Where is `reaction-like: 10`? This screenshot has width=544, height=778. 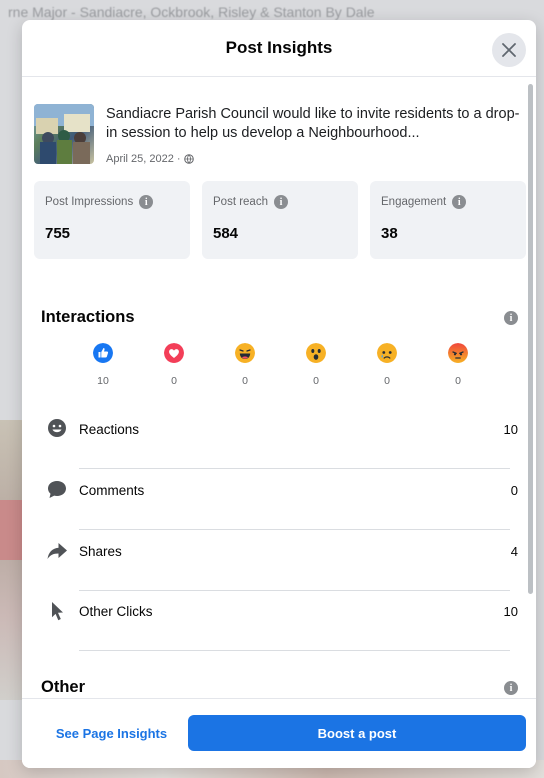
reaction-like: 10 is located at coordinates (103, 365).